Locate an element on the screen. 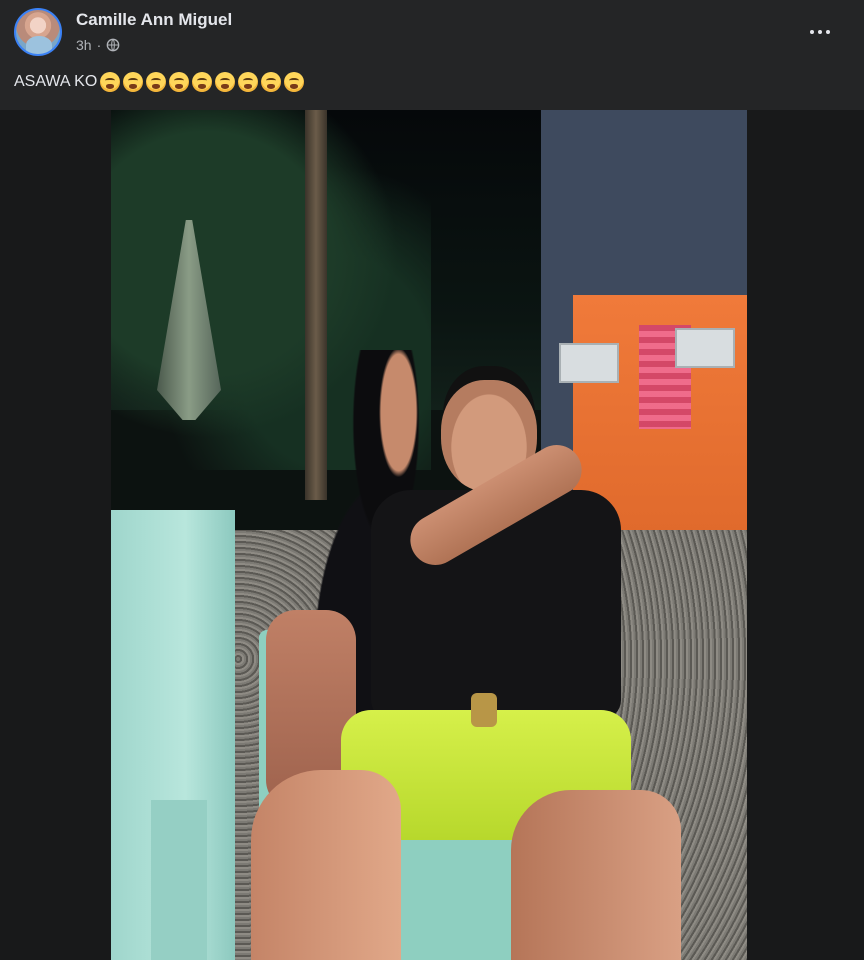  post-timestamp: 3h is located at coordinates (84, 45).